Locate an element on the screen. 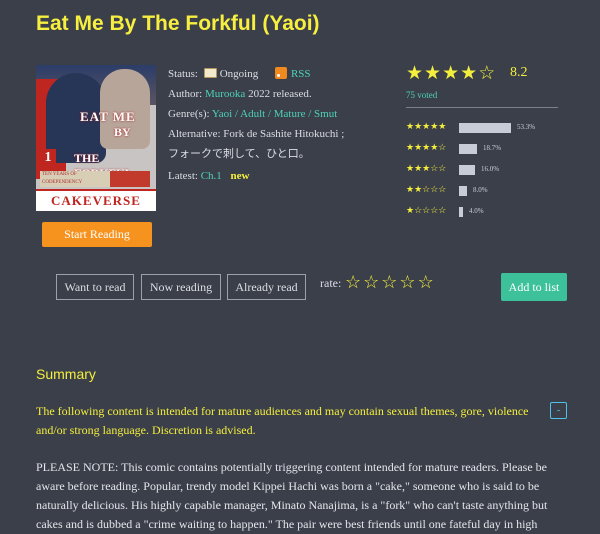  cover-subtitle: TEN YEARS OF CODEPENDENCY is located at coordinates (75, 179).